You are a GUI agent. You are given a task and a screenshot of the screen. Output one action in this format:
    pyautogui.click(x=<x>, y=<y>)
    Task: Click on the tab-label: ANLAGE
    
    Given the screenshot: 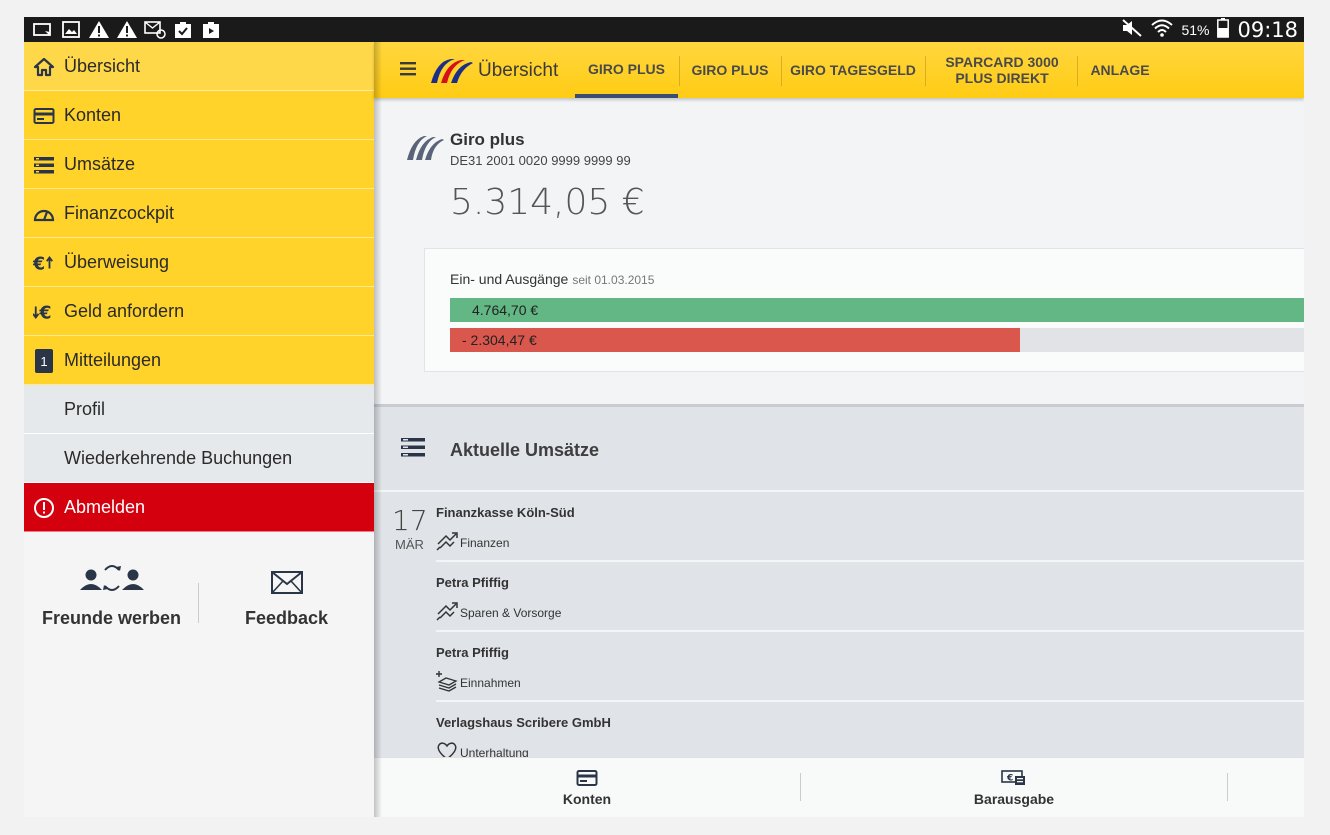 What is the action you would take?
    pyautogui.click(x=1120, y=70)
    